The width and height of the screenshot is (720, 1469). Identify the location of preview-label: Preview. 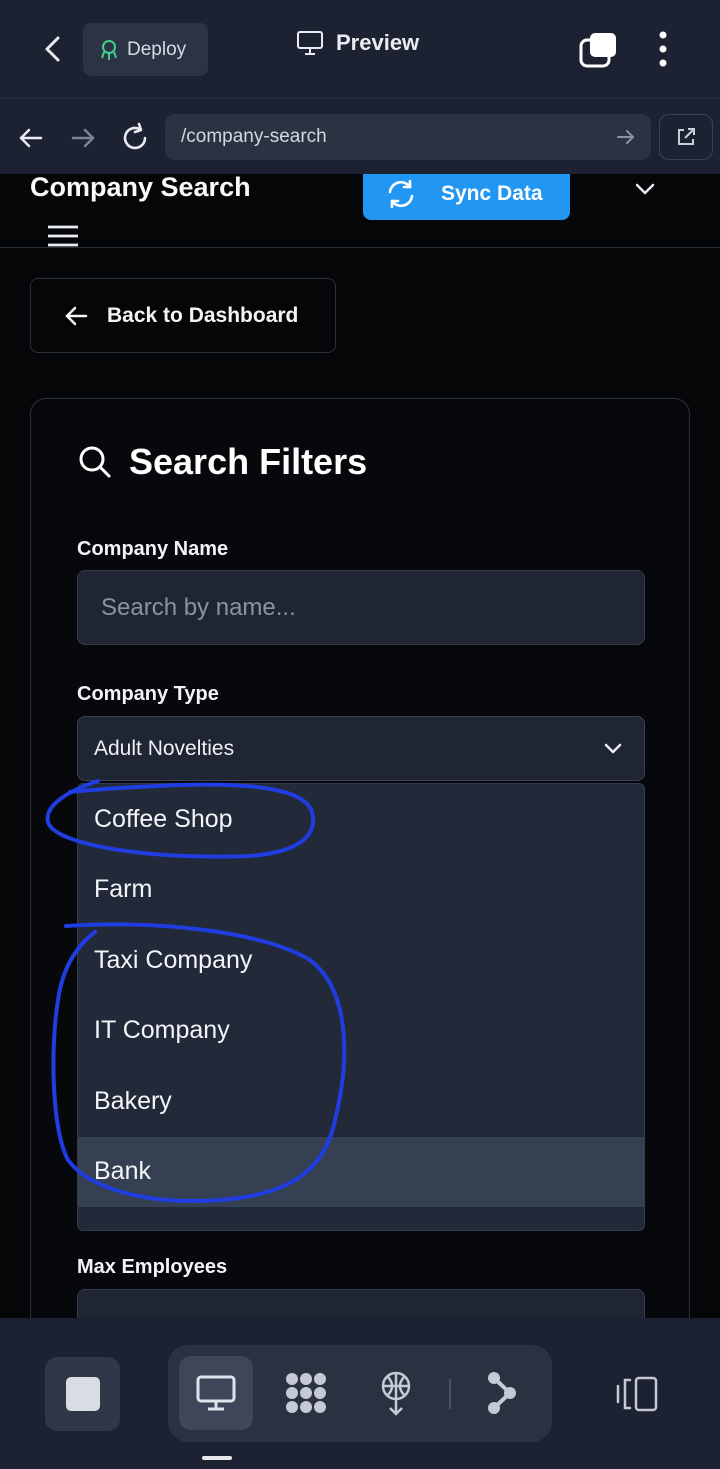
(378, 42).